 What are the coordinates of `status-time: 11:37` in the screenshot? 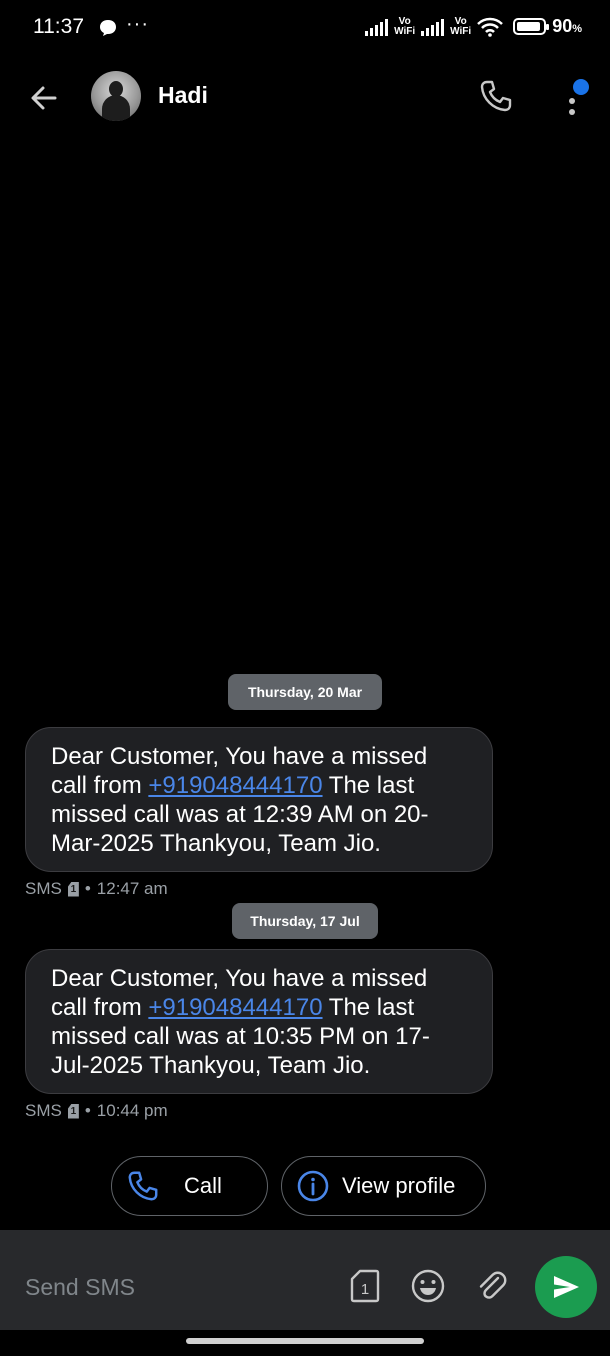 It's located at (58, 26).